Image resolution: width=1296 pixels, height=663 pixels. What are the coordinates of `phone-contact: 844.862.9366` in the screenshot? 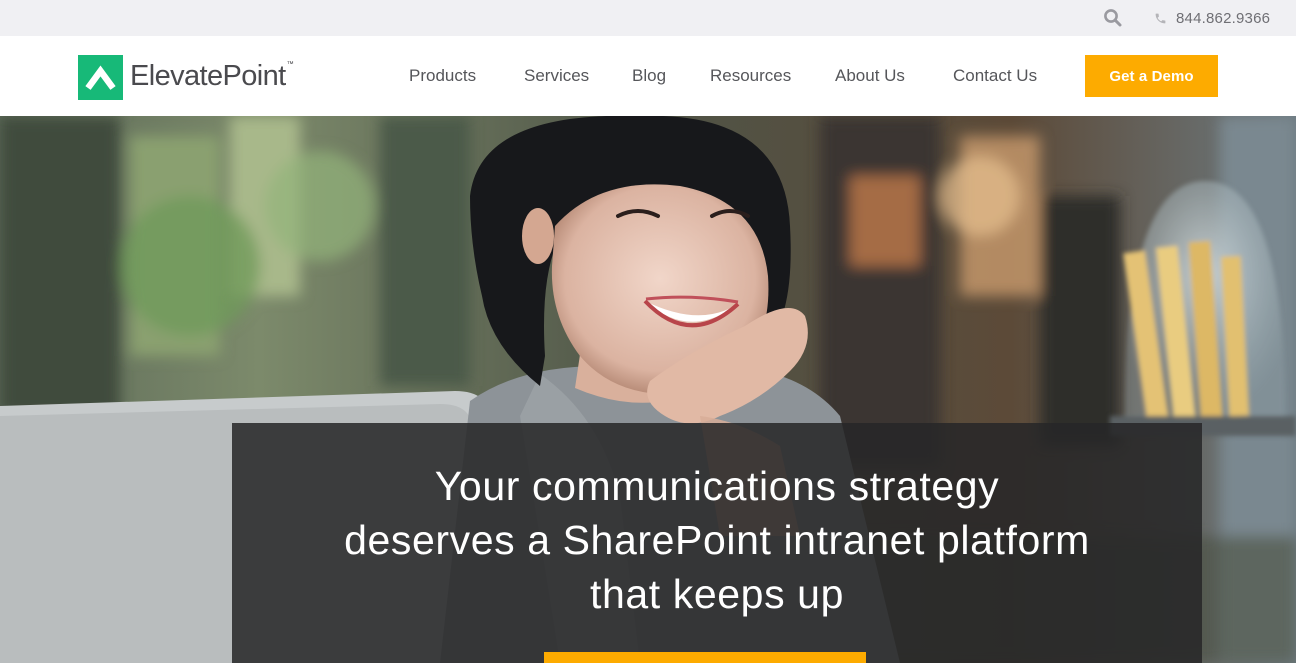 It's located at (1212, 18).